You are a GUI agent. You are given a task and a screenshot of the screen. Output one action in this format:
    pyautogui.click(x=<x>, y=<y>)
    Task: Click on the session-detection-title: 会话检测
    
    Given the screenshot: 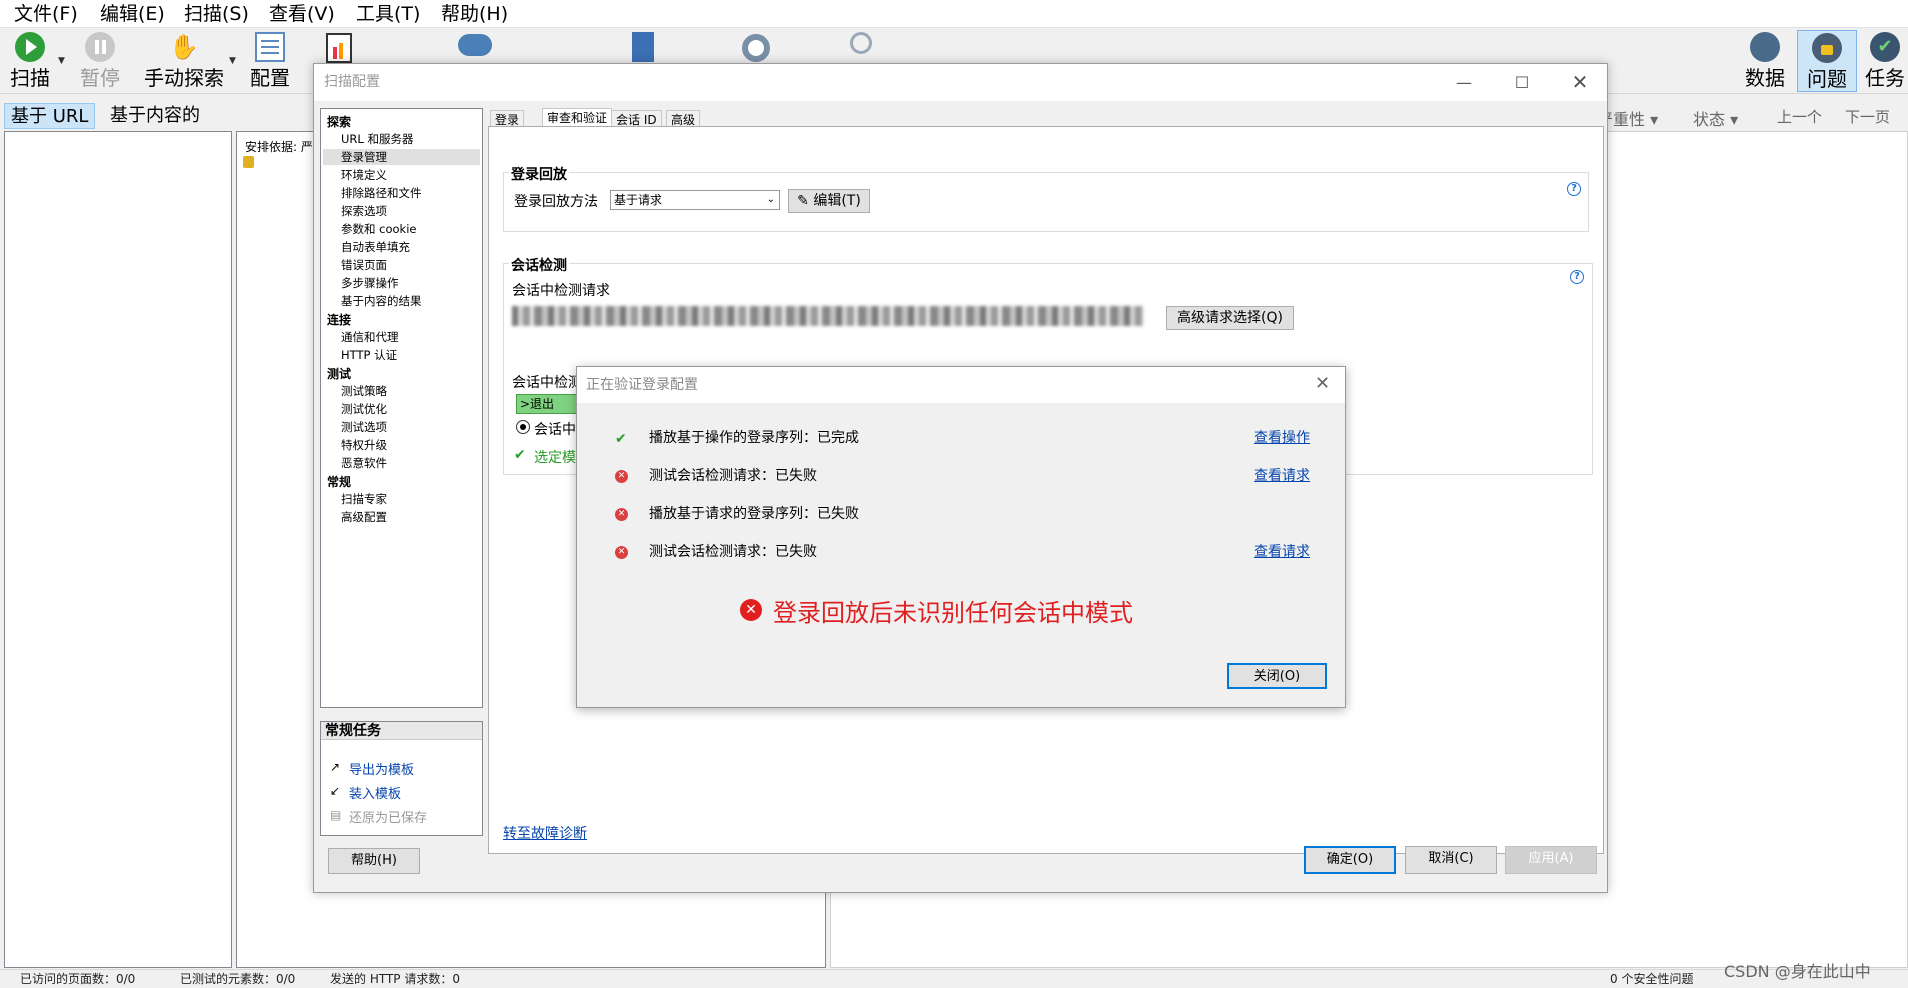 What is the action you would take?
    pyautogui.click(x=539, y=265)
    